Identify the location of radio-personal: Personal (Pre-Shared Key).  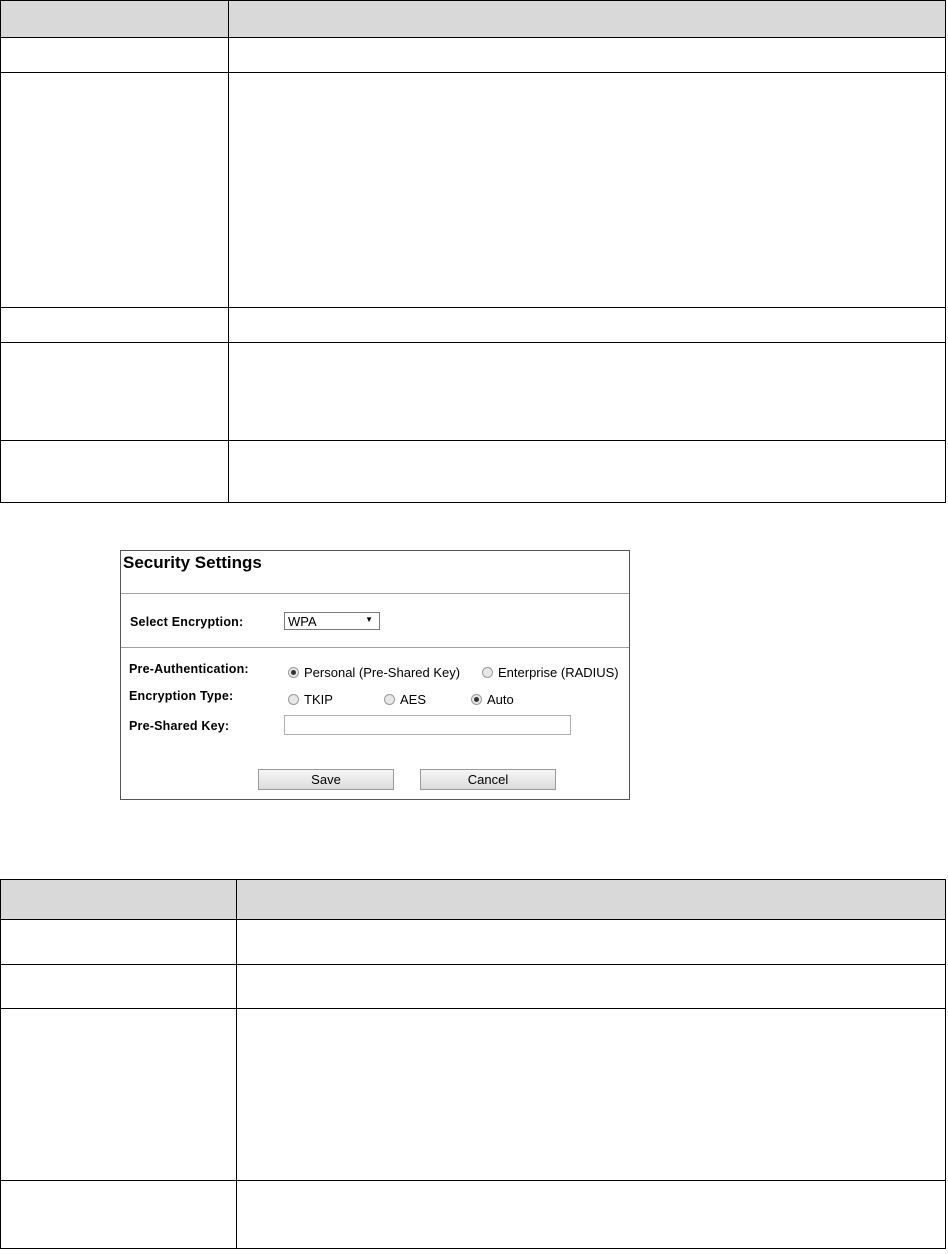
(374, 672).